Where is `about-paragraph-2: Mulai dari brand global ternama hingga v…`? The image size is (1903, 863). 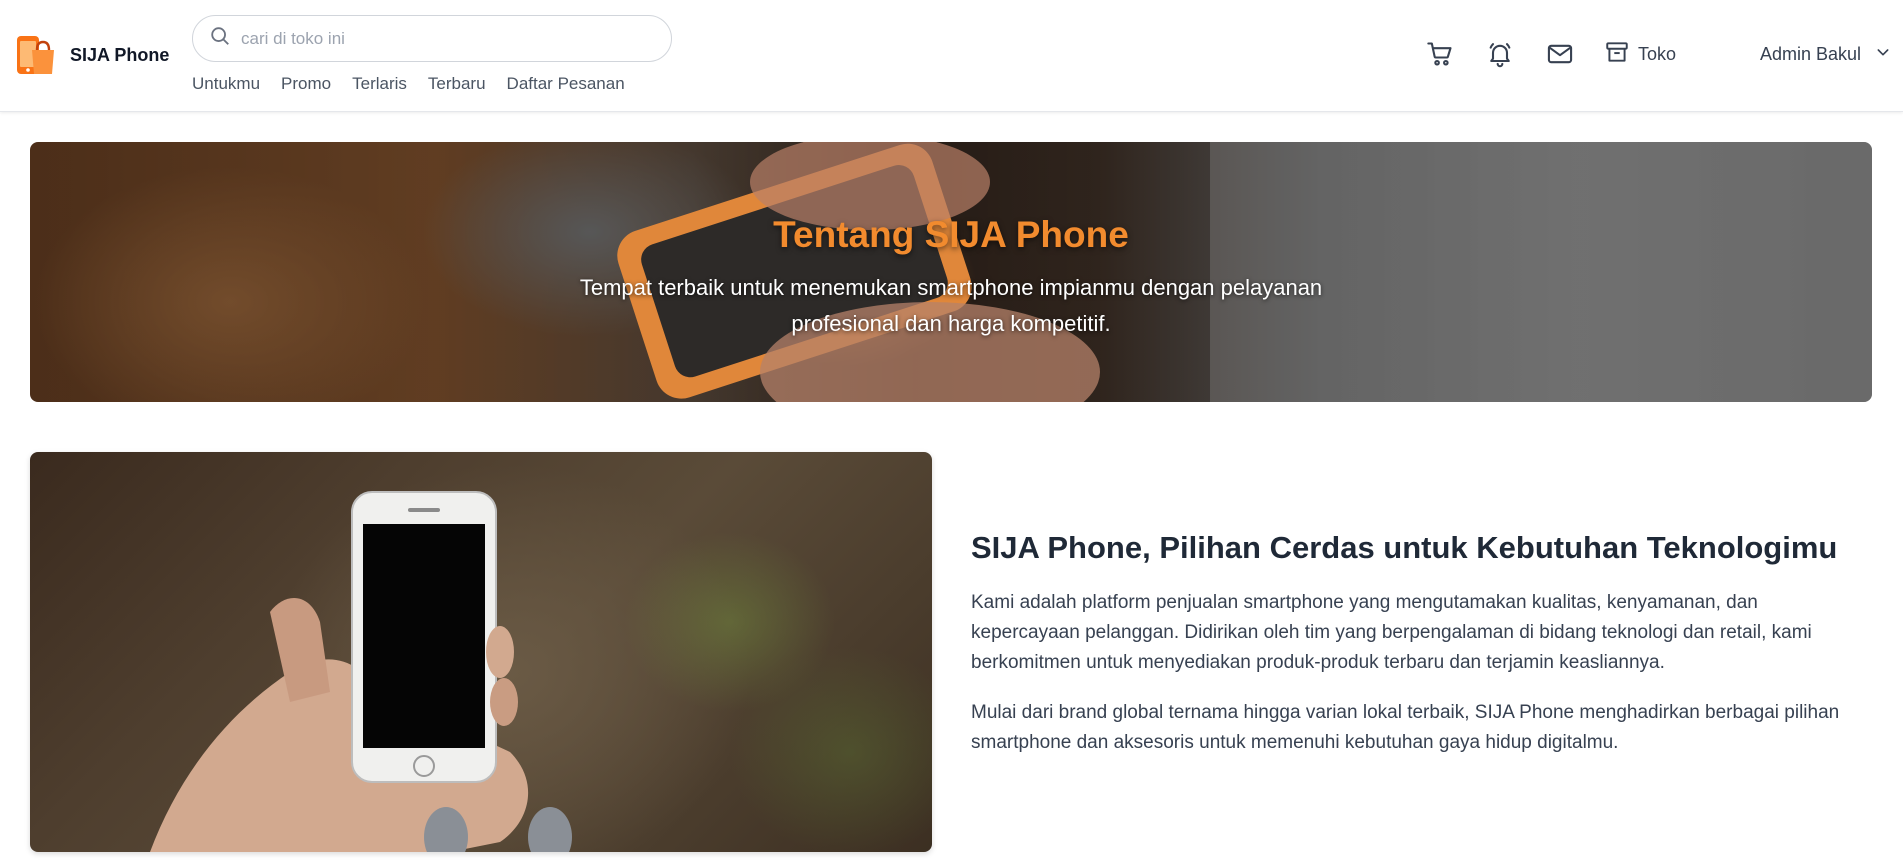
about-paragraph-2: Mulai dari brand global ternama hingga v… is located at coordinates (1405, 727).